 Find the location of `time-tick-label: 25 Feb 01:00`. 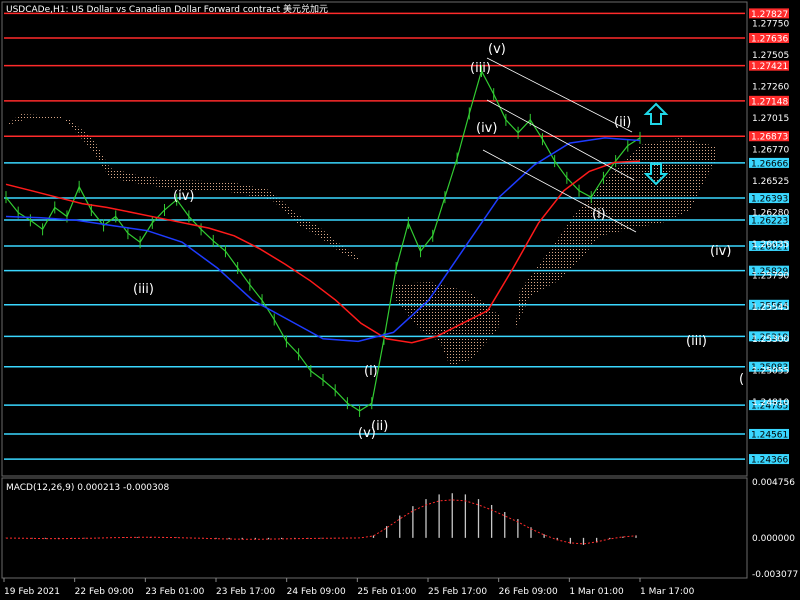

time-tick-label: 25 Feb 01:00 is located at coordinates (386, 592).